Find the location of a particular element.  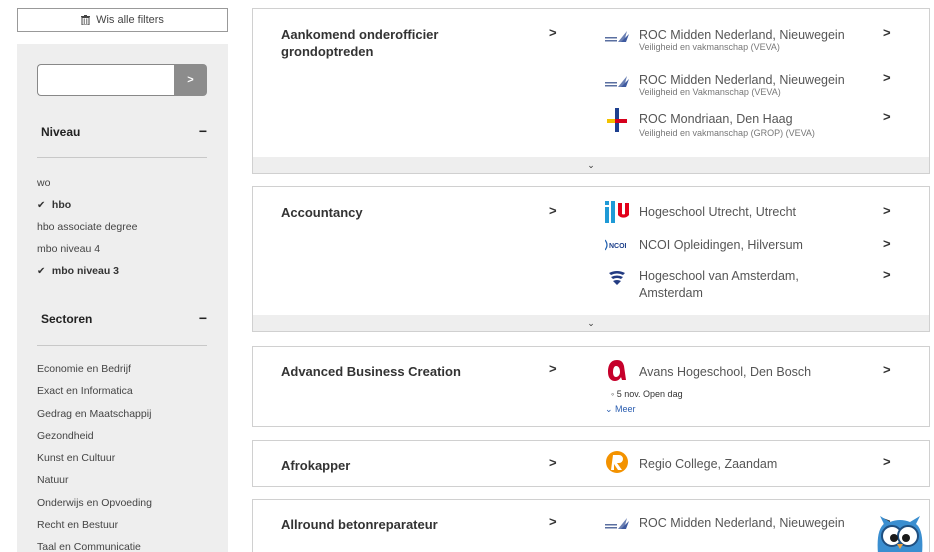

sector-option: Kunst en Cultuur is located at coordinates (129, 458).